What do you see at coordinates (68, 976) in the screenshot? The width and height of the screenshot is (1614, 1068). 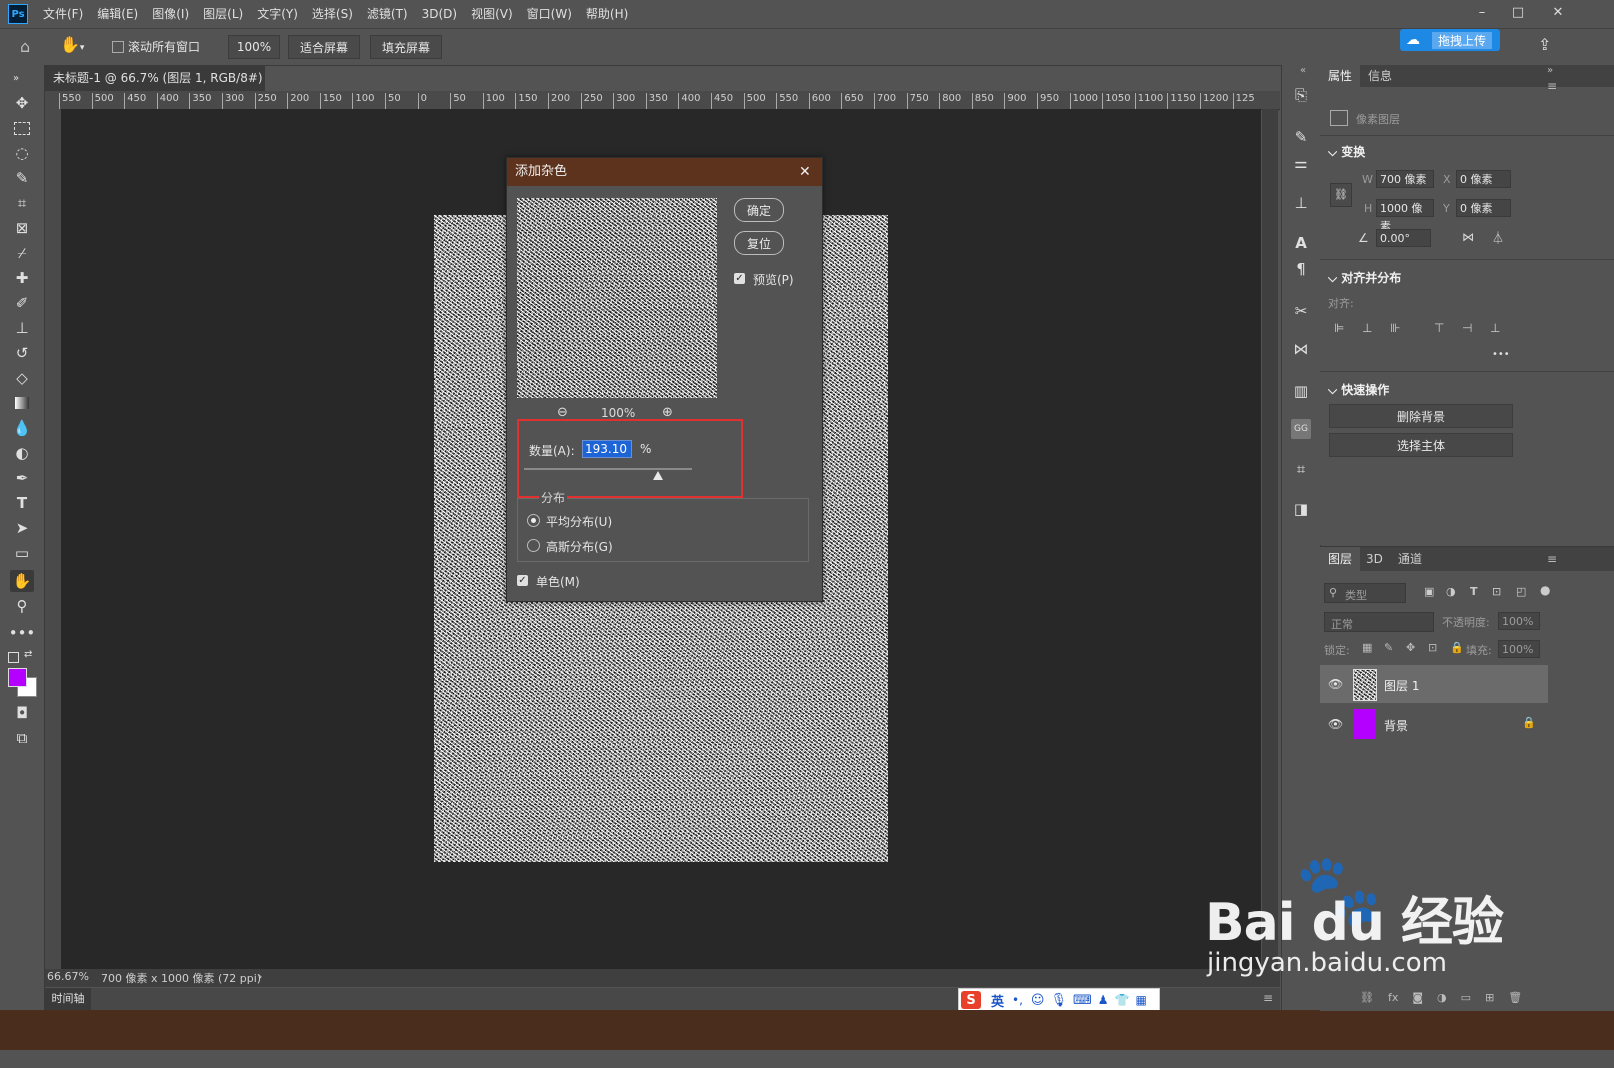 I see `status-zoom: 66.67%` at bounding box center [68, 976].